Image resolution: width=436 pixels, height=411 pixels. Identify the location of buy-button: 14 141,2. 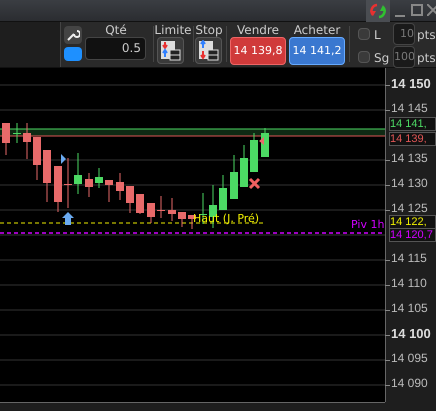
(317, 51).